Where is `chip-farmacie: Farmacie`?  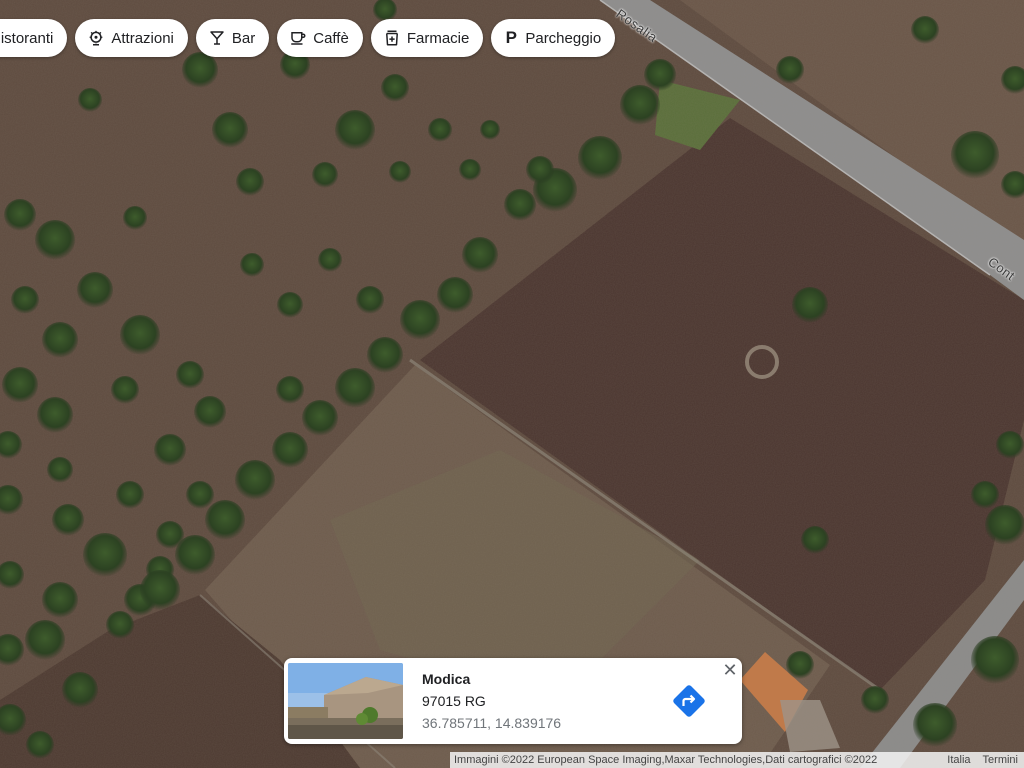 chip-farmacie: Farmacie is located at coordinates (427, 38).